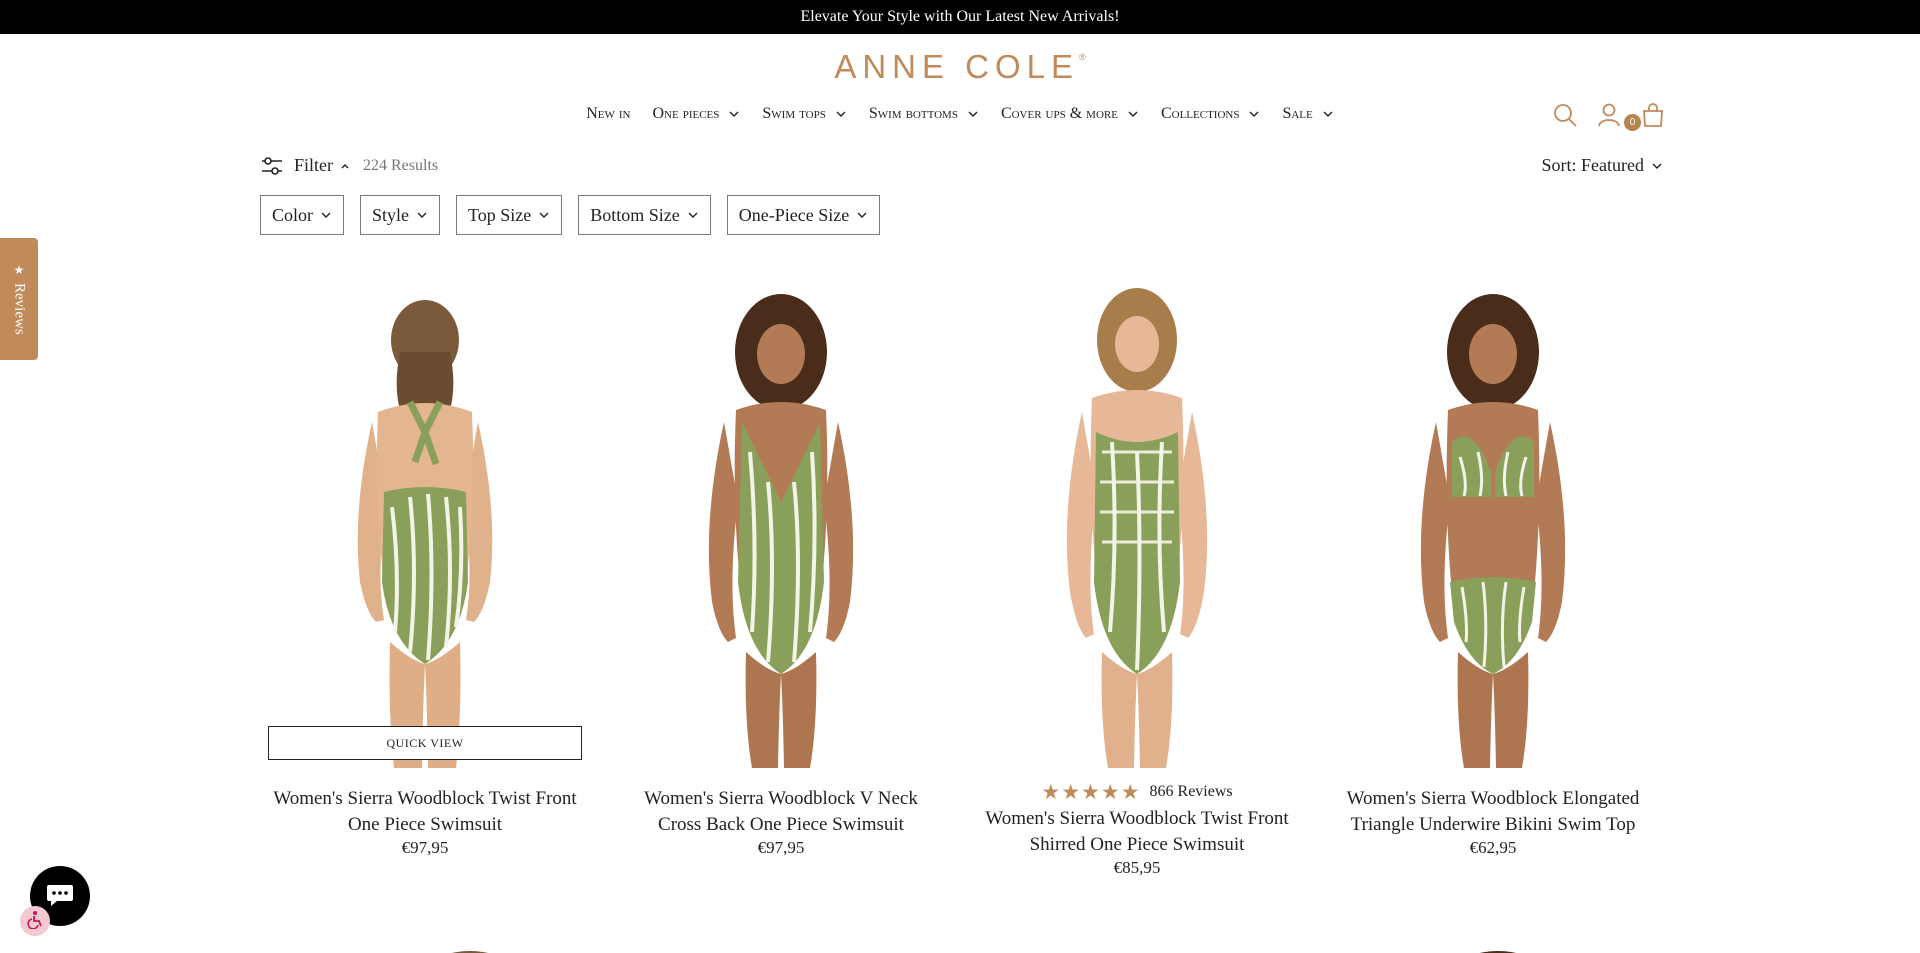 Image resolution: width=1920 pixels, height=953 pixels. Describe the element at coordinates (401, 165) in the screenshot. I see `results-count: 224 Results` at that location.